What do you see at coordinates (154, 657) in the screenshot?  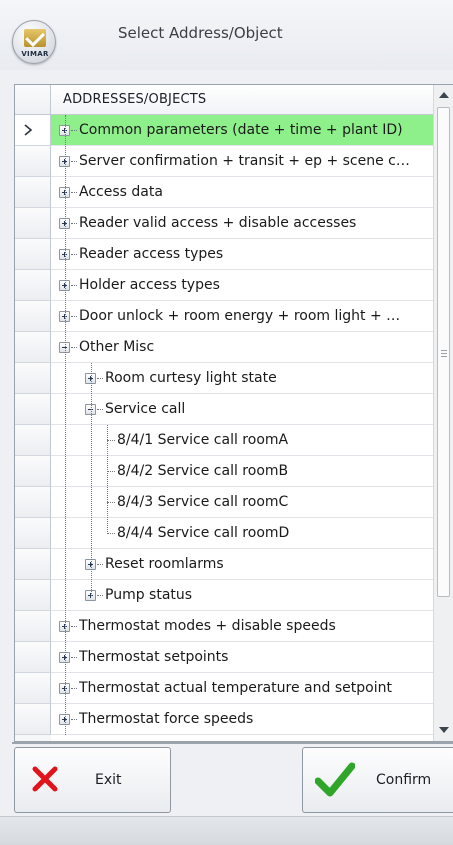 I see `tree-row-label: Thermostat setpoints` at bounding box center [154, 657].